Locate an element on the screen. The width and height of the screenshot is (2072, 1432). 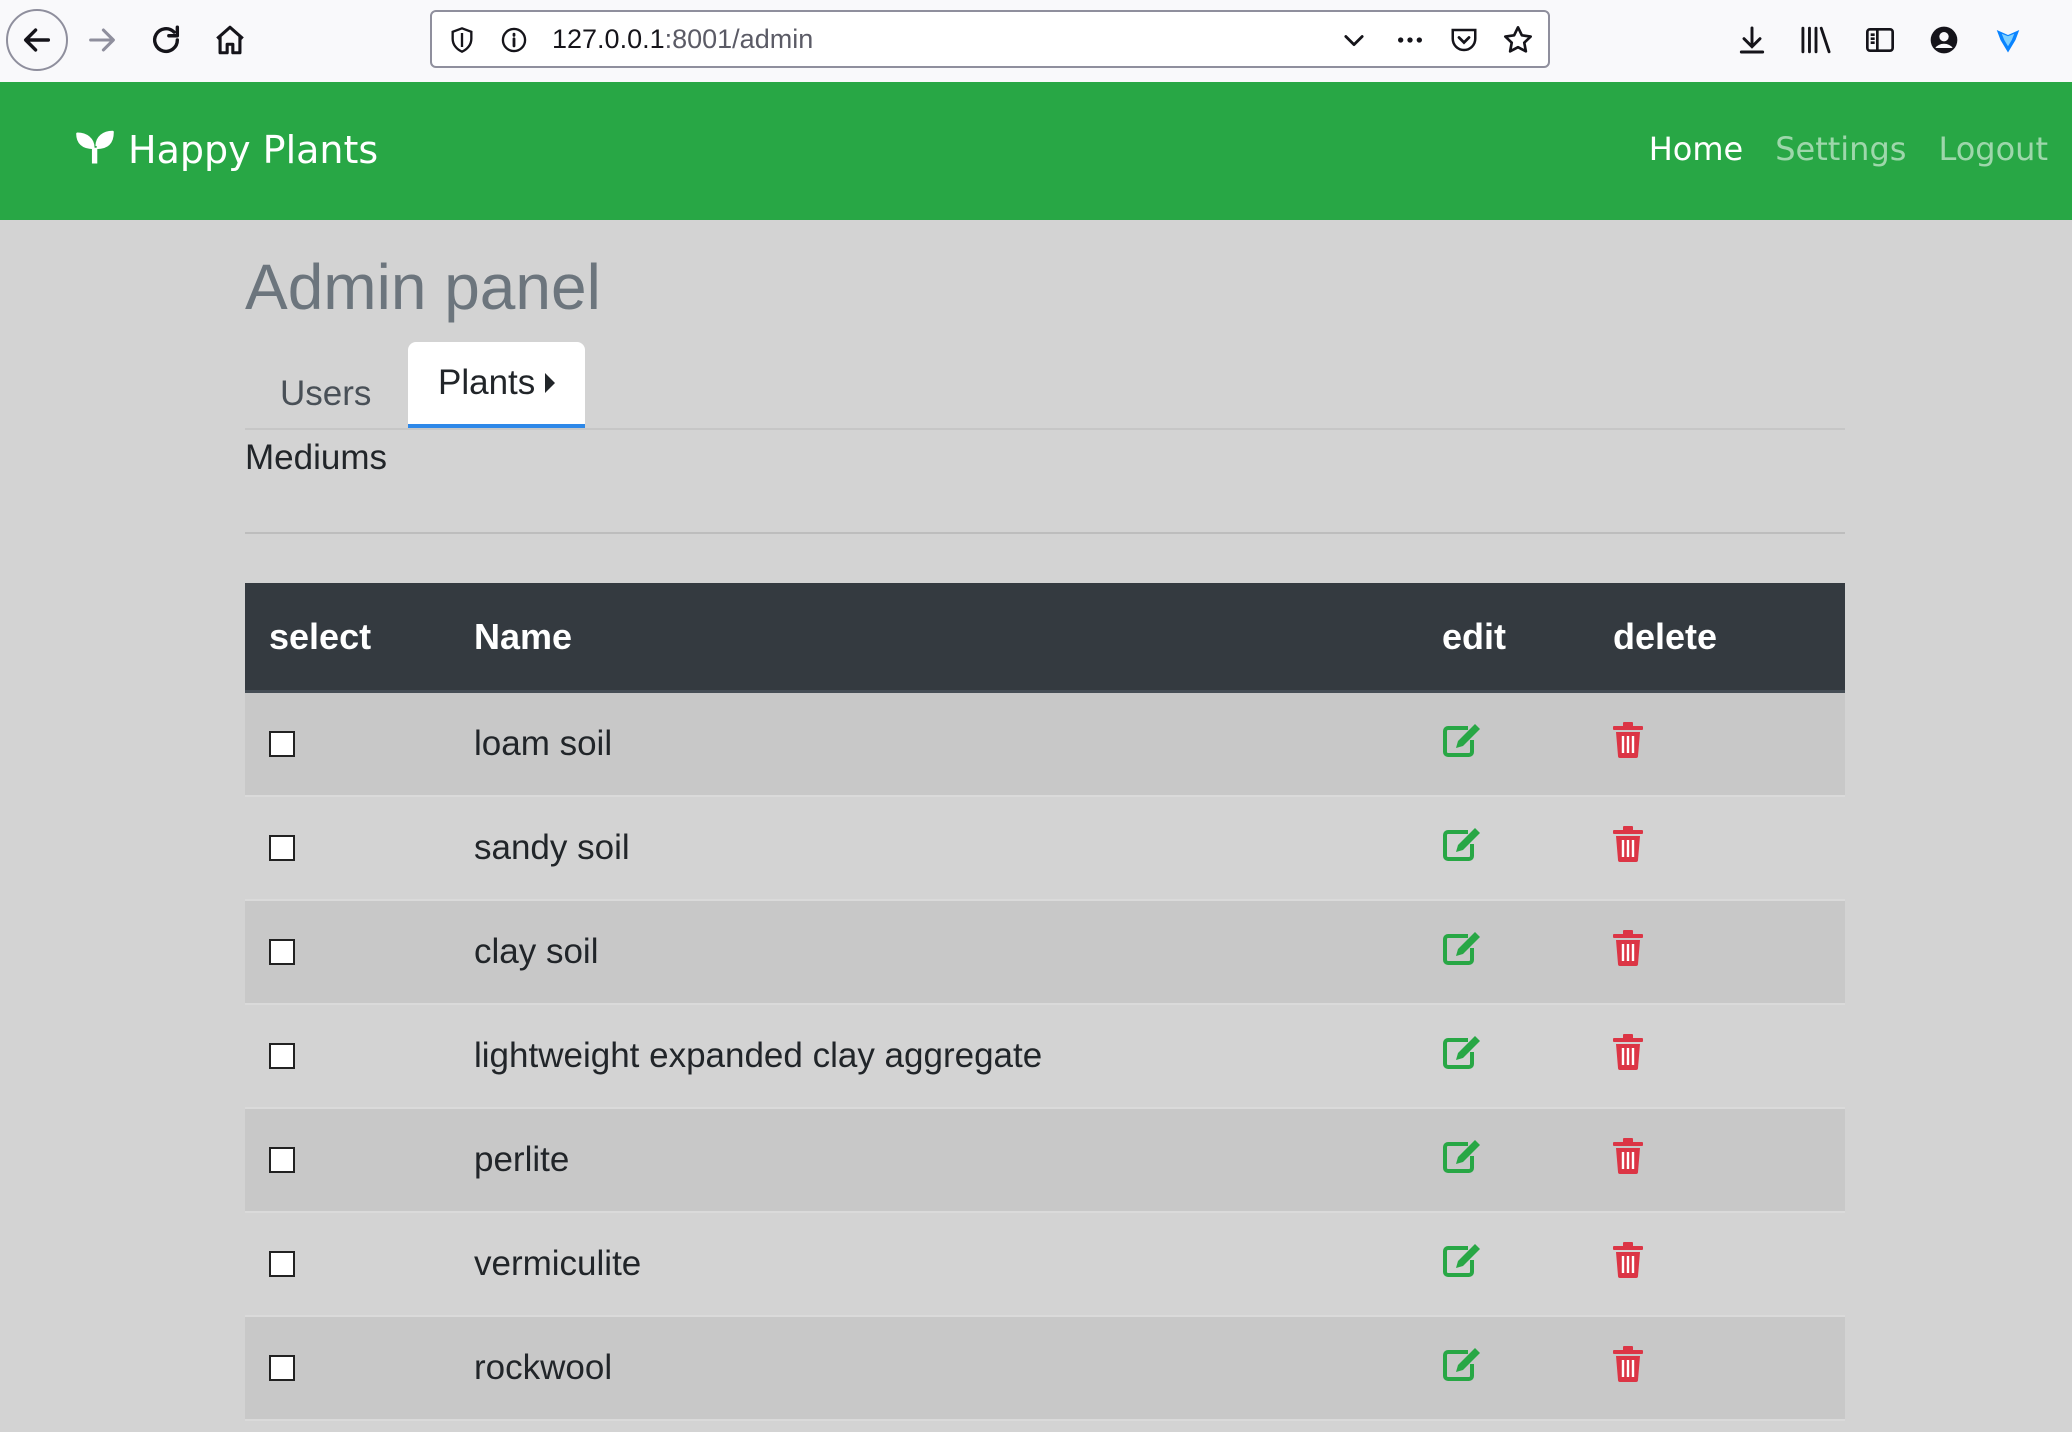
header-delete: delete is located at coordinates (1729, 638).